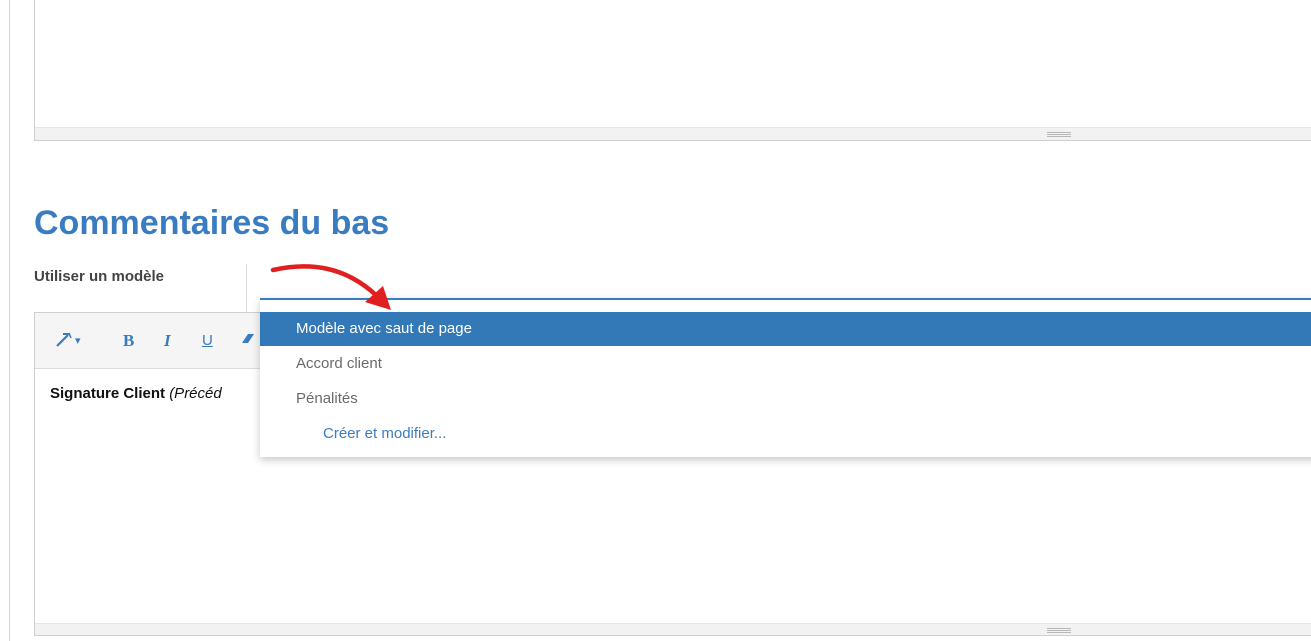  Describe the element at coordinates (78, 341) in the screenshot. I see `chevron-down-icon: ▾` at that location.